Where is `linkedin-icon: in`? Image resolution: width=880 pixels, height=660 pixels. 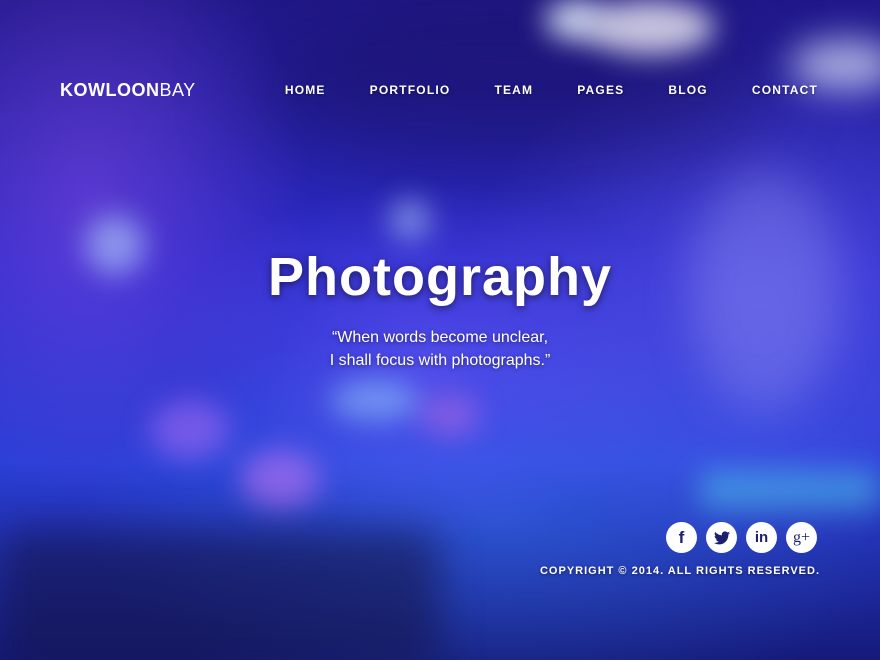
linkedin-icon: in is located at coordinates (761, 537).